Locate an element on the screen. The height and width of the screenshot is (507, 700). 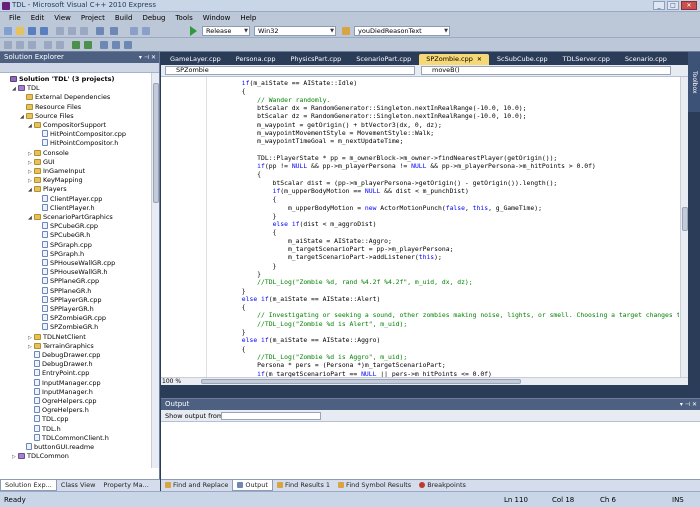
tree-folder: ▷ GUI is located at coordinates (41, 162).